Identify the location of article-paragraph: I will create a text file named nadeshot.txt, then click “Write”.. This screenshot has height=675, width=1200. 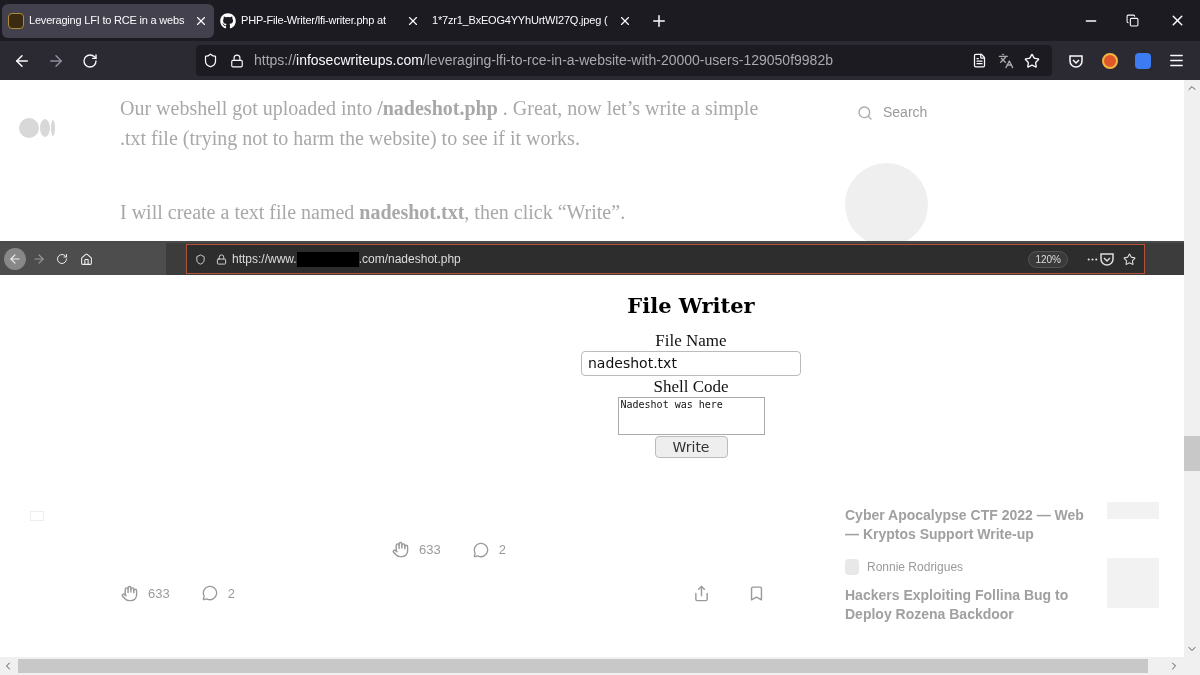
(373, 212).